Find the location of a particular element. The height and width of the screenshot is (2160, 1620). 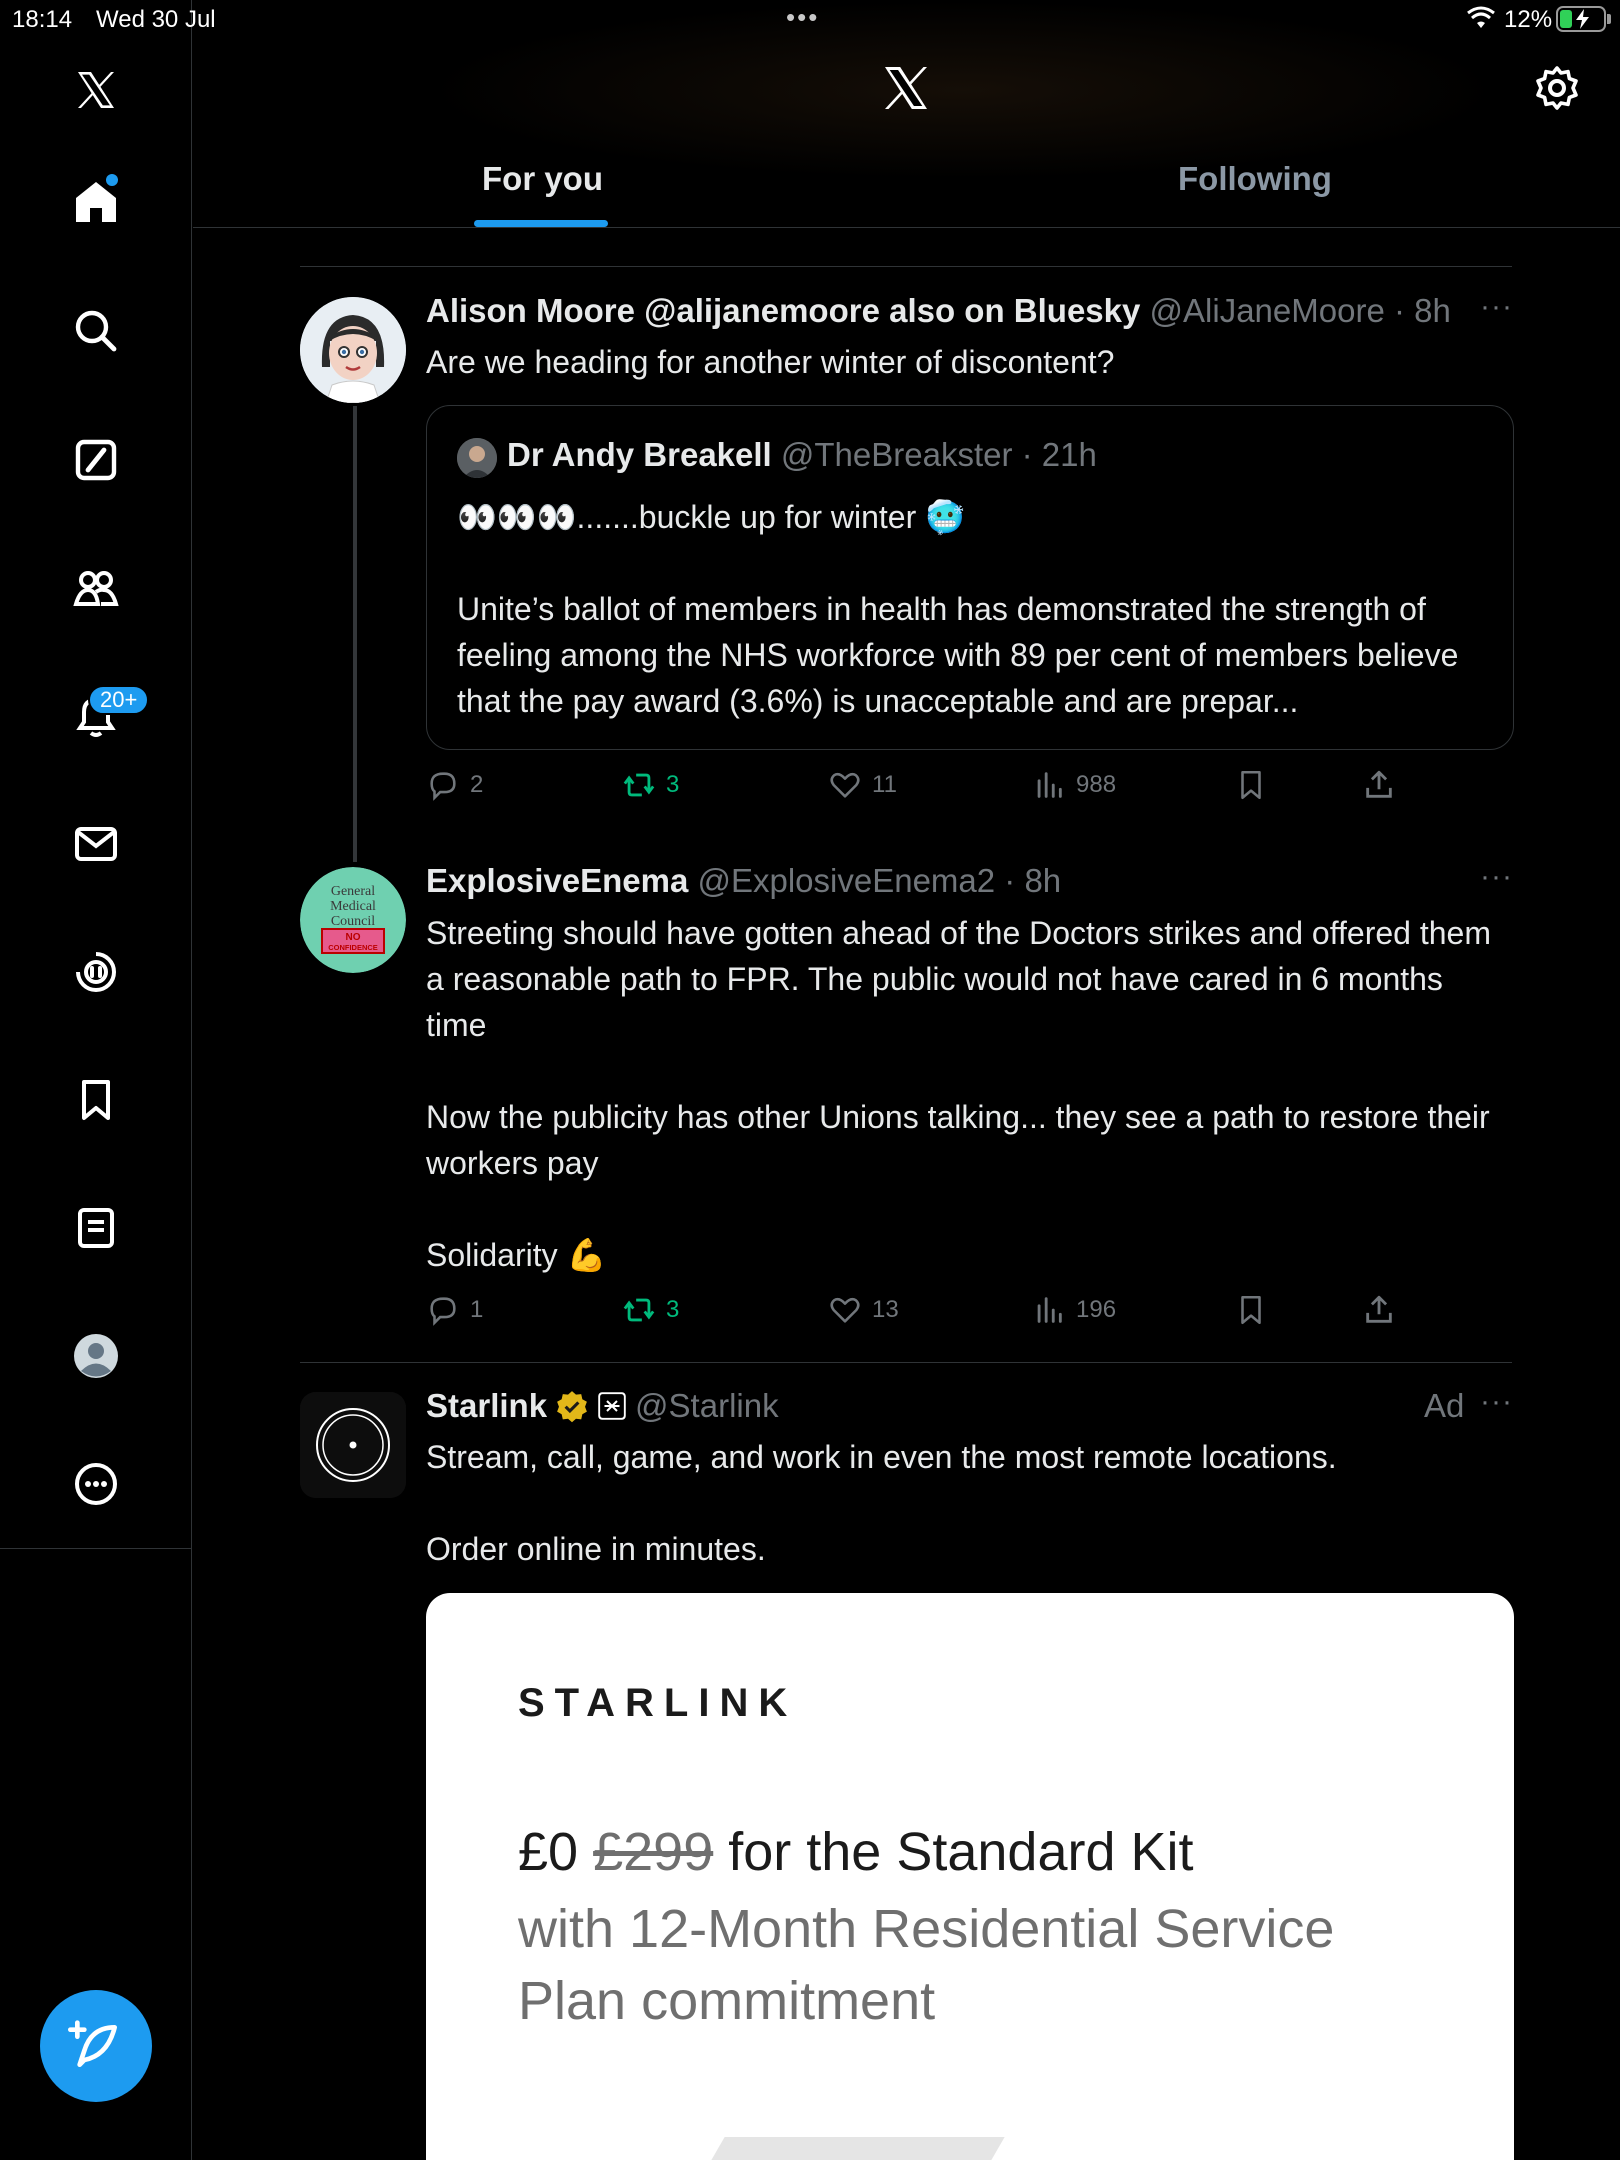

avatar-text-no: NO is located at coordinates (353, 937).